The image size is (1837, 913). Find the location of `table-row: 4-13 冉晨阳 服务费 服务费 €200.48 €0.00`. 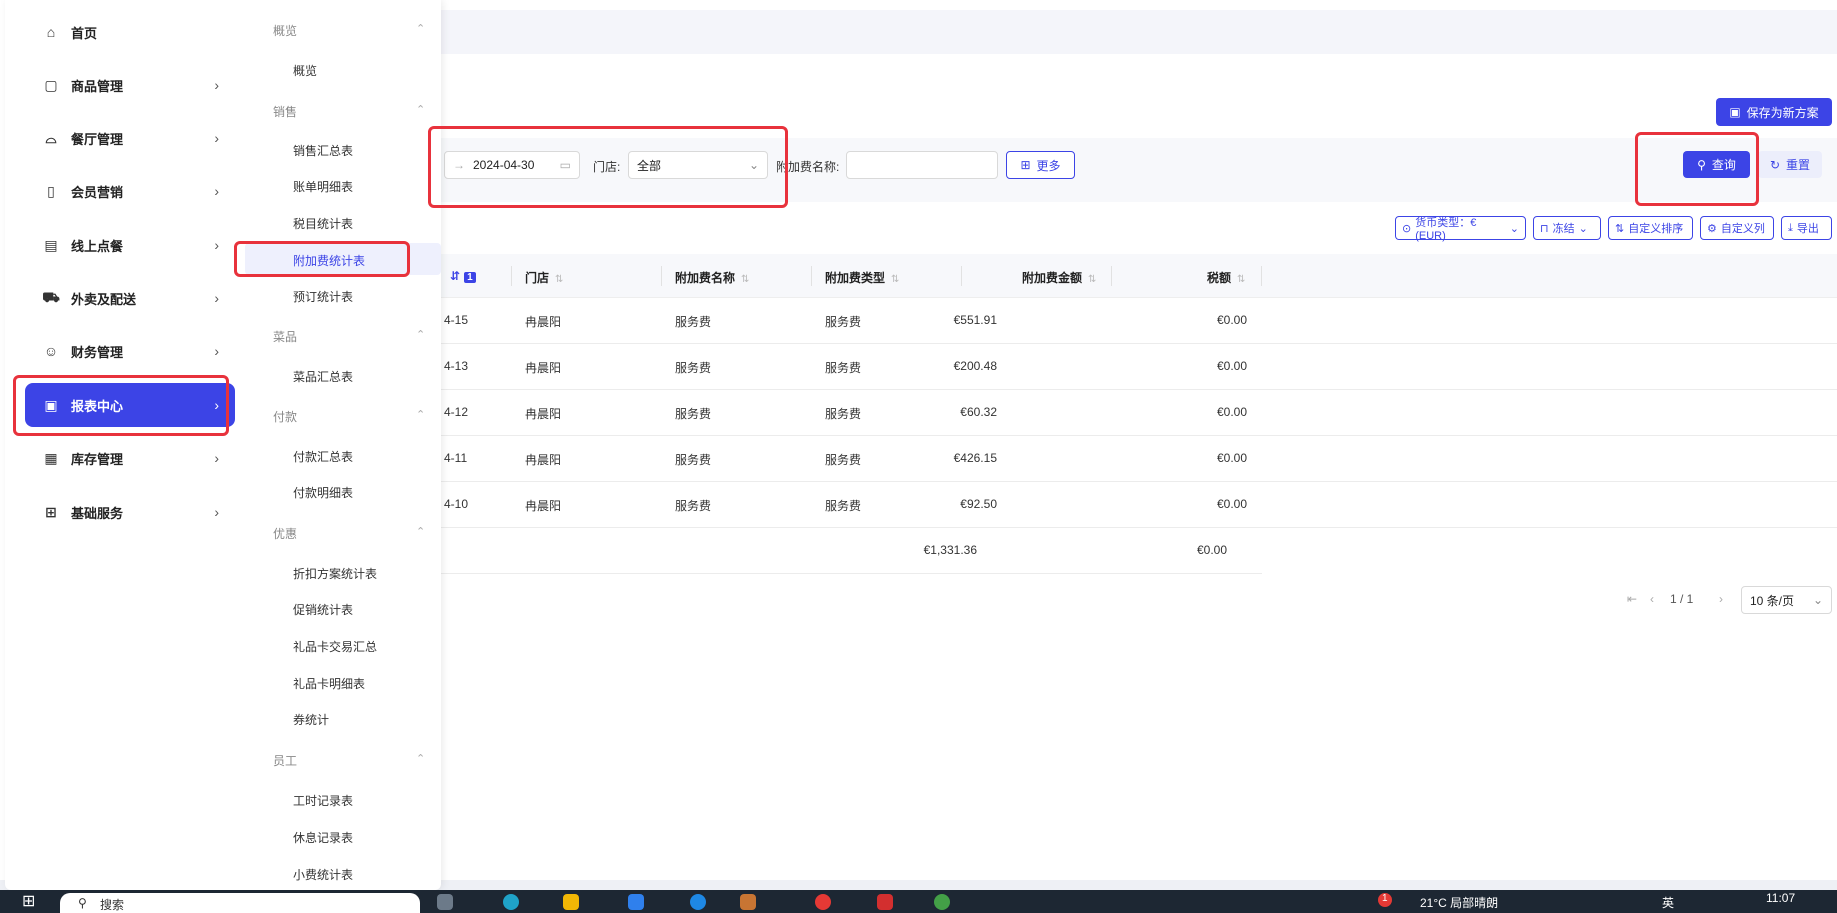

table-row: 4-13 冉晨阳 服务费 服务费 €200.48 €0.00 is located at coordinates (1138, 367).